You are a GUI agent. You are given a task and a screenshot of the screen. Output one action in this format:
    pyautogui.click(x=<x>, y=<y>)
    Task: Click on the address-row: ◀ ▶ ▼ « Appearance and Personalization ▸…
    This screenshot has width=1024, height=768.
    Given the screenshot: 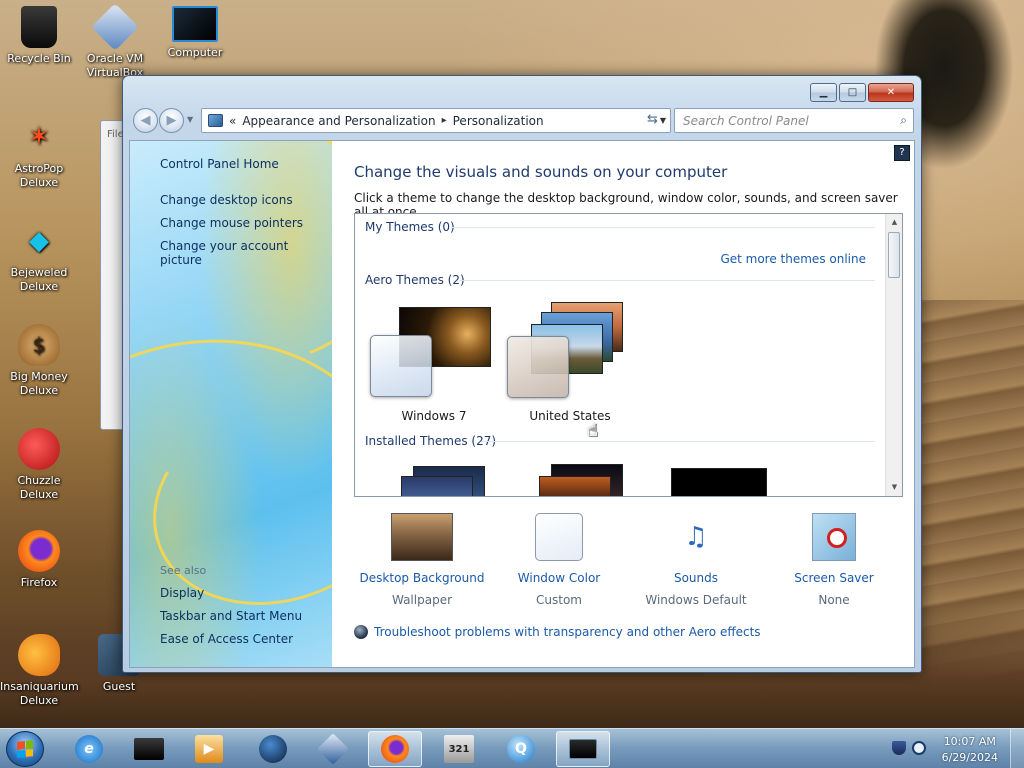 What is the action you would take?
    pyautogui.click(x=523, y=120)
    